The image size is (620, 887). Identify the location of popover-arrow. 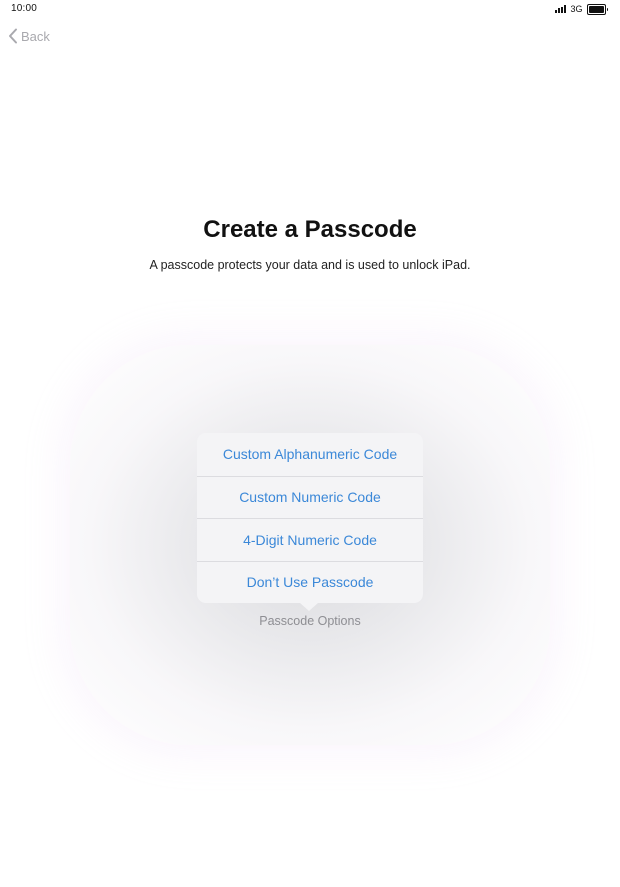
(309, 607).